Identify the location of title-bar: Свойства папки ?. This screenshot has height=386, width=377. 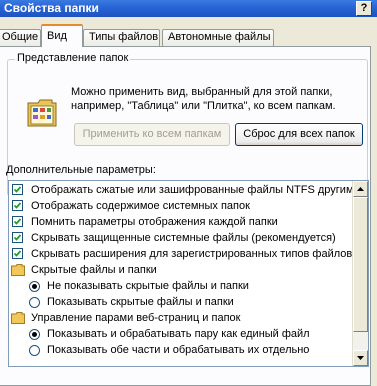
(188, 8).